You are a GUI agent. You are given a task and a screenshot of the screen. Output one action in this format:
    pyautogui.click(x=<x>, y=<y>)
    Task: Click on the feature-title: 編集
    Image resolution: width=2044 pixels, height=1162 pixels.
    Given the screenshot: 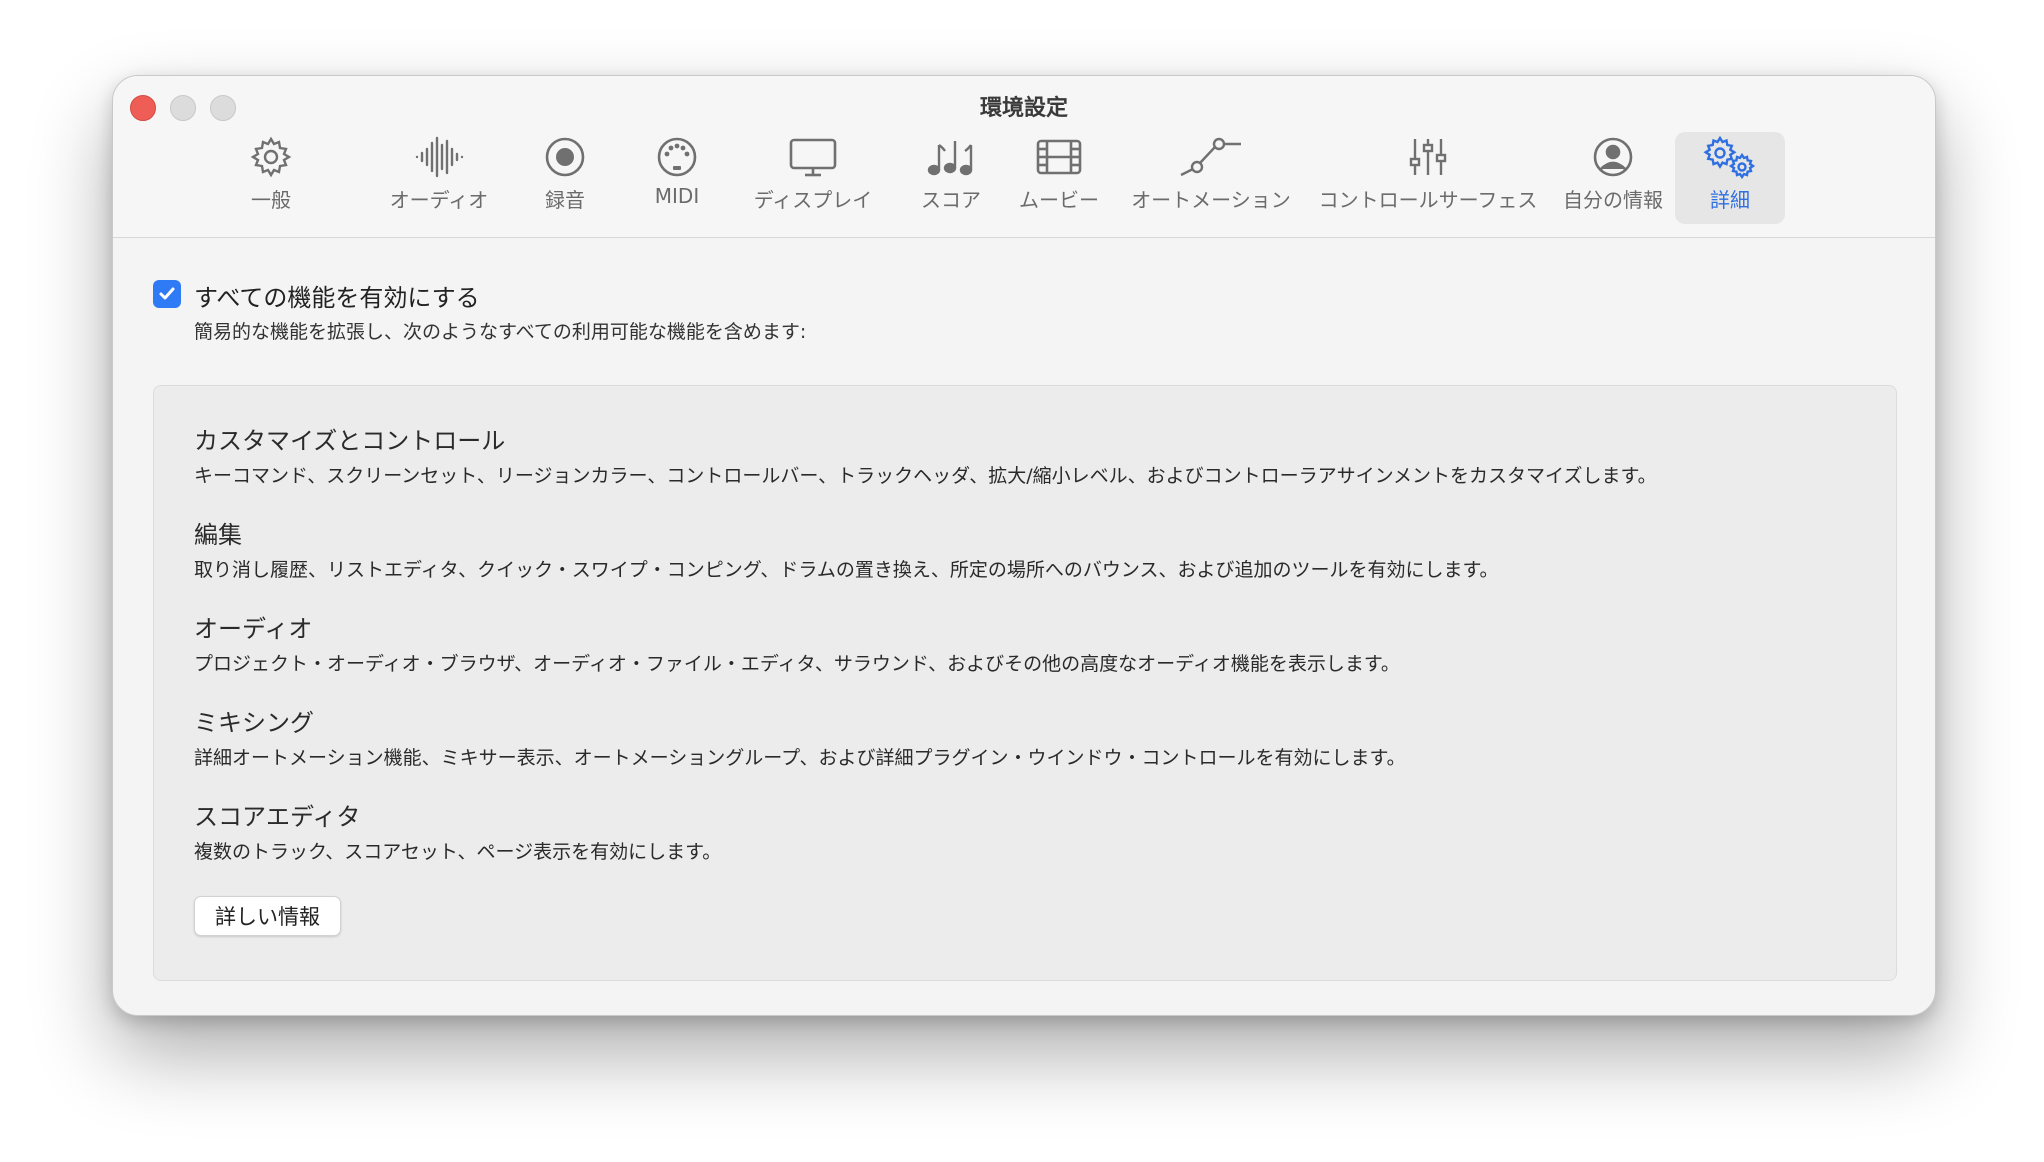 What is the action you would take?
    pyautogui.click(x=218, y=535)
    